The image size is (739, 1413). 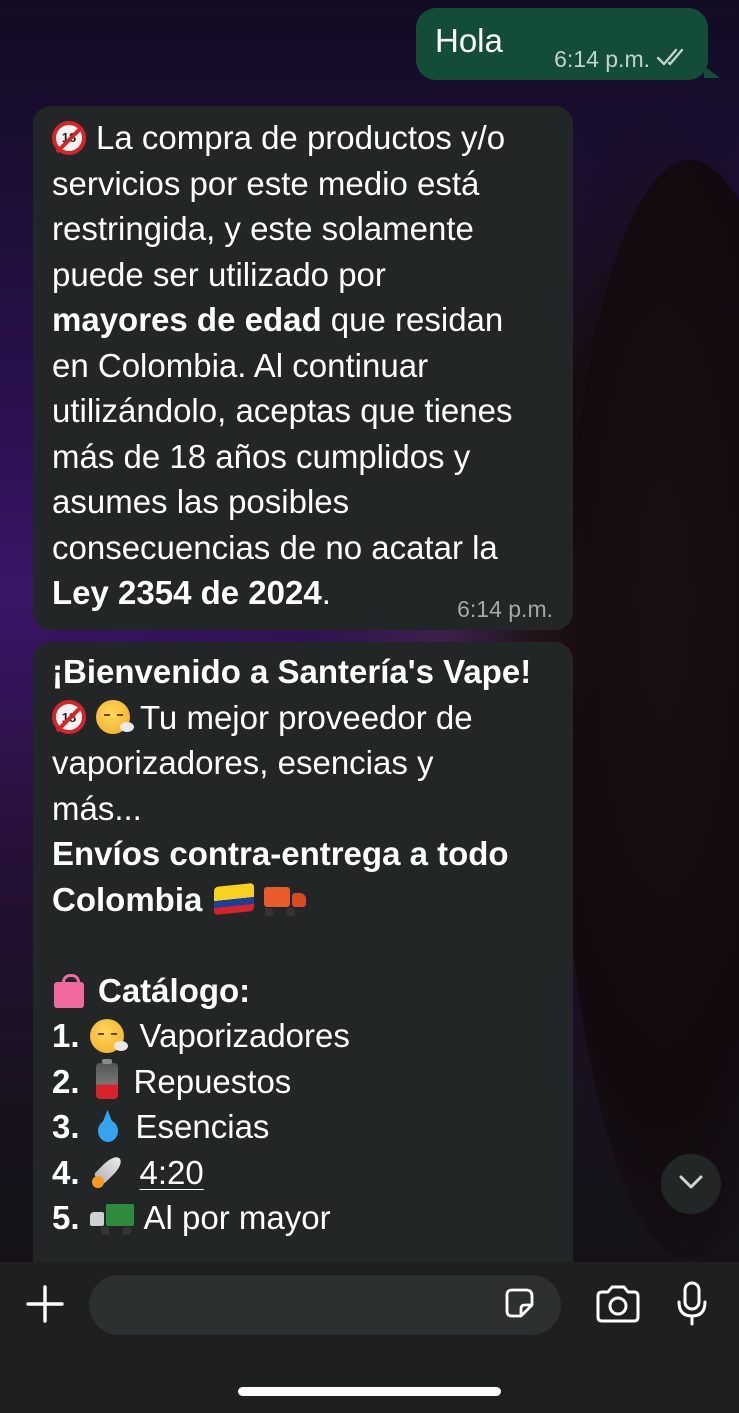 I want to click on bold-text: Colombia, so click(x=127, y=899).